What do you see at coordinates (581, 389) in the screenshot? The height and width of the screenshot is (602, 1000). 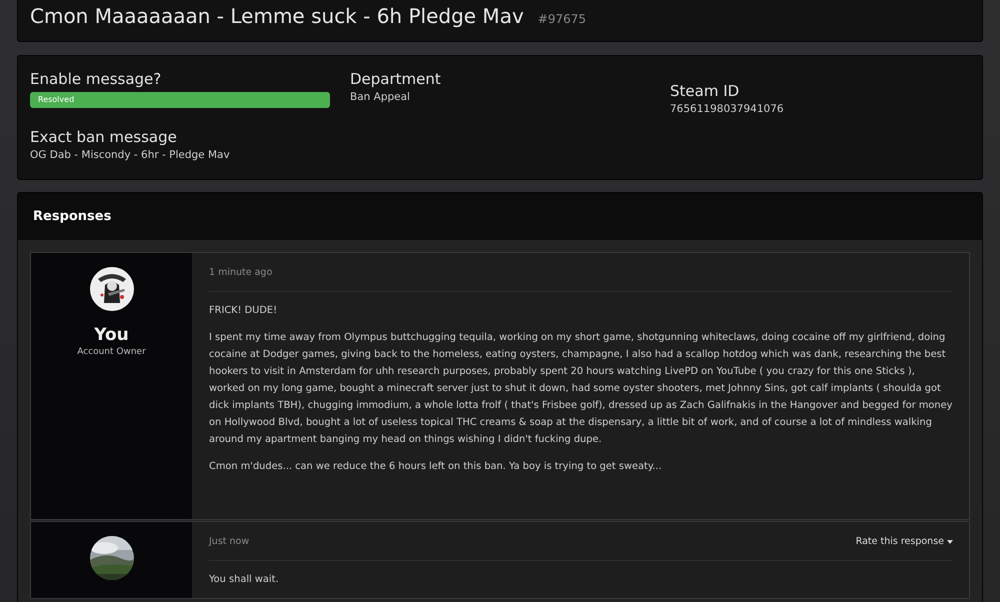 I see `post-text: I spent my time away from Olympus buttchugging tequila, working on my short game, shotgunning whiteclaws, doing cocaine off my girlfriend, doing cocaine at Dodger games, giving back to the homeless, eating oysters, champagne, I also had a scallop hotdog which was dank, researching the best hookers to visit in Amsterdam for uhh research purposes, probably spent 20 hours watching LivePD on YouTube ( you crazy for this one Sticks ), worked on my long game, bought a minecraft server just to shut it down, had some oyster shooters, met Johnny Sins, got calf implants ( shoulda got dick implants TBH), chugging immodium, a whole lotta frolf ( that's Frisbee golf), dressed up as Zach Galifnakis in the Hangover and begged for money on Hollywood Blvd, bought a lot of useless topical THC creams & soap at the dispensary, a little bit of work, and of course a lot of mindless walking around my apartment banging my head on things wishing I didn't fucking dupe.` at bounding box center [581, 389].